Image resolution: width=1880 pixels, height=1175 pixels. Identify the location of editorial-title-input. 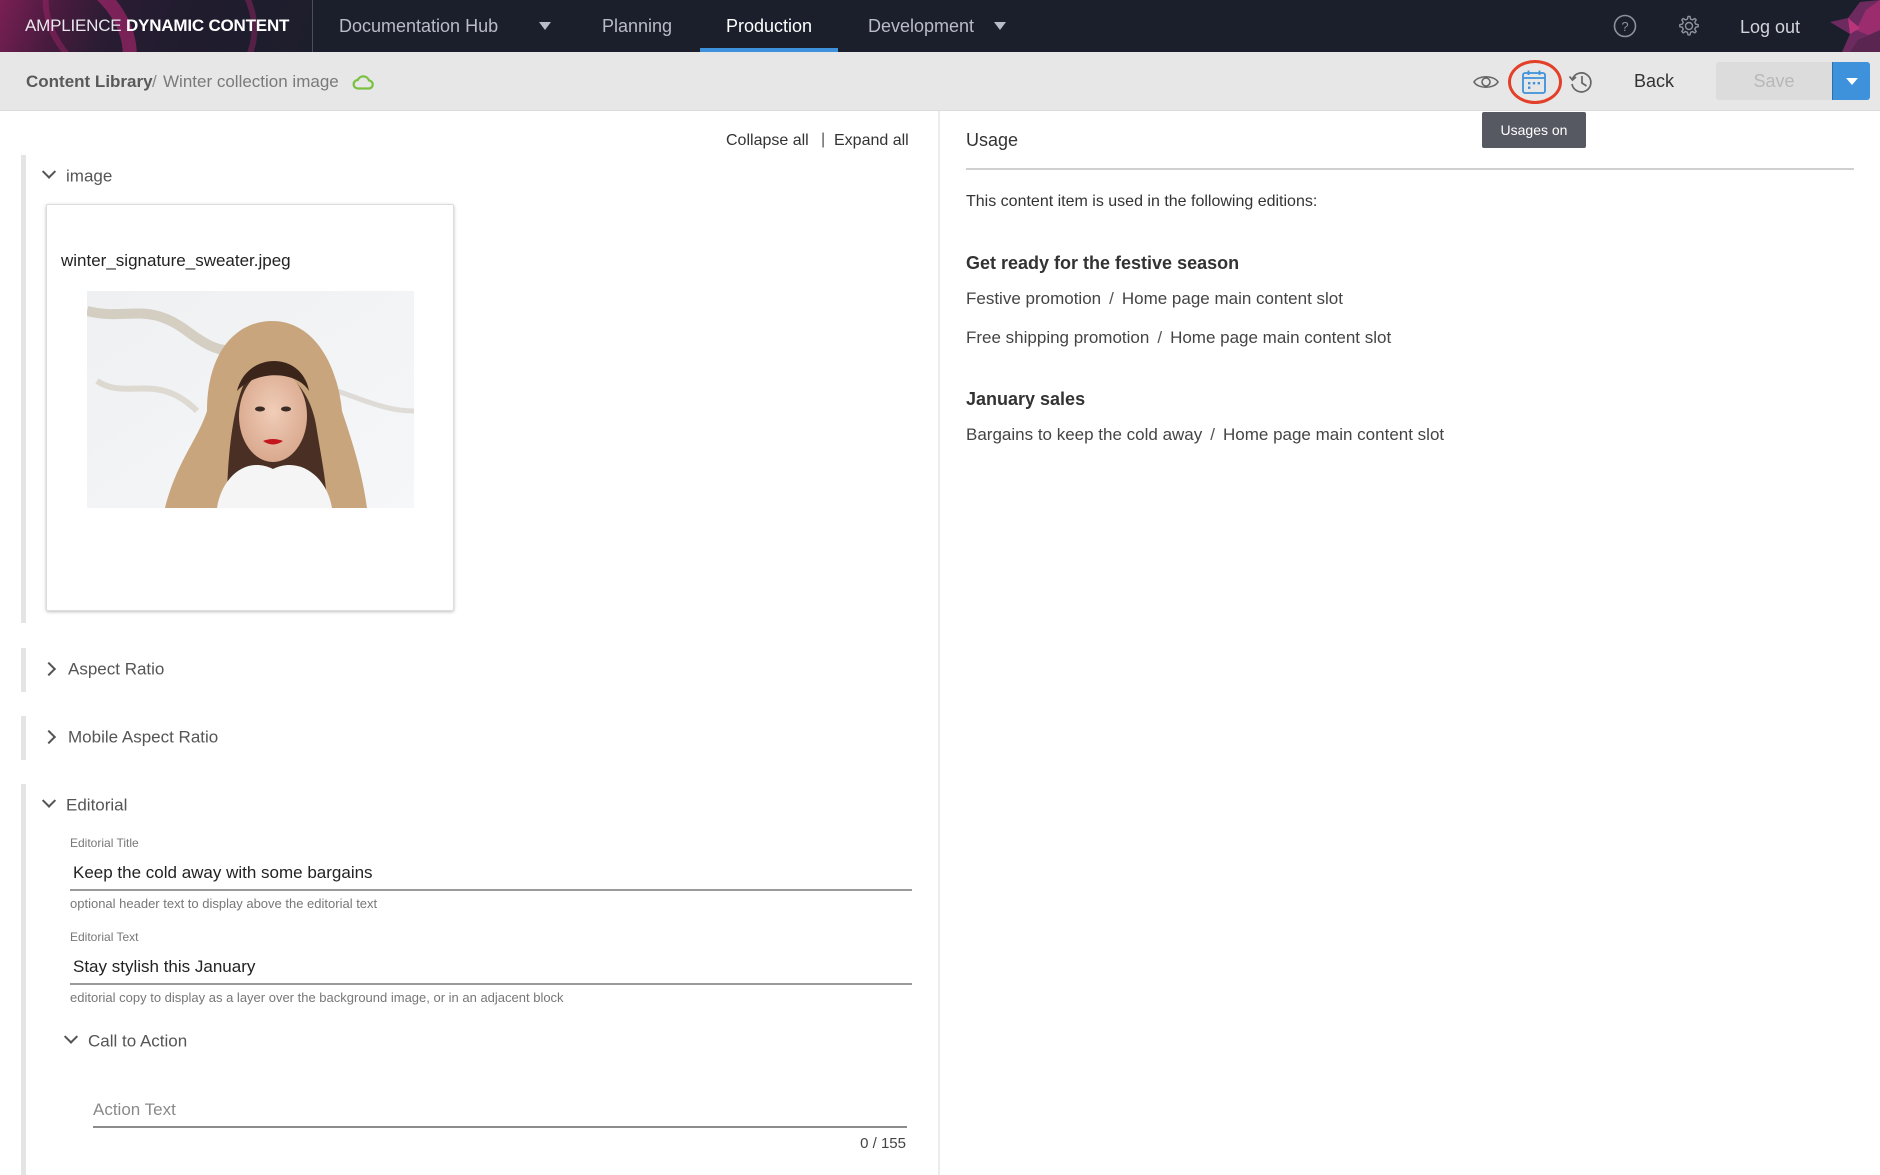
(491, 874).